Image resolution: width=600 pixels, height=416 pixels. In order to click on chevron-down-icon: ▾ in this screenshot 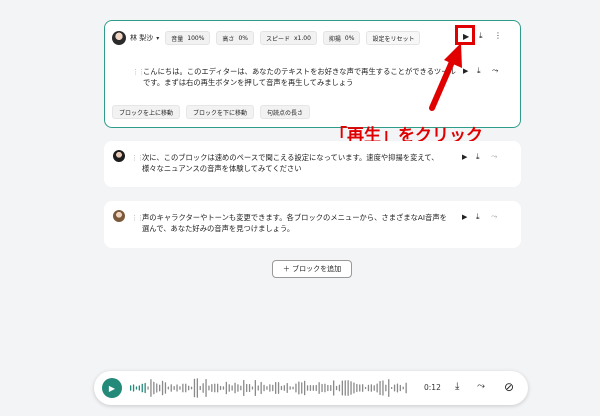, I will do `click(157, 38)`.